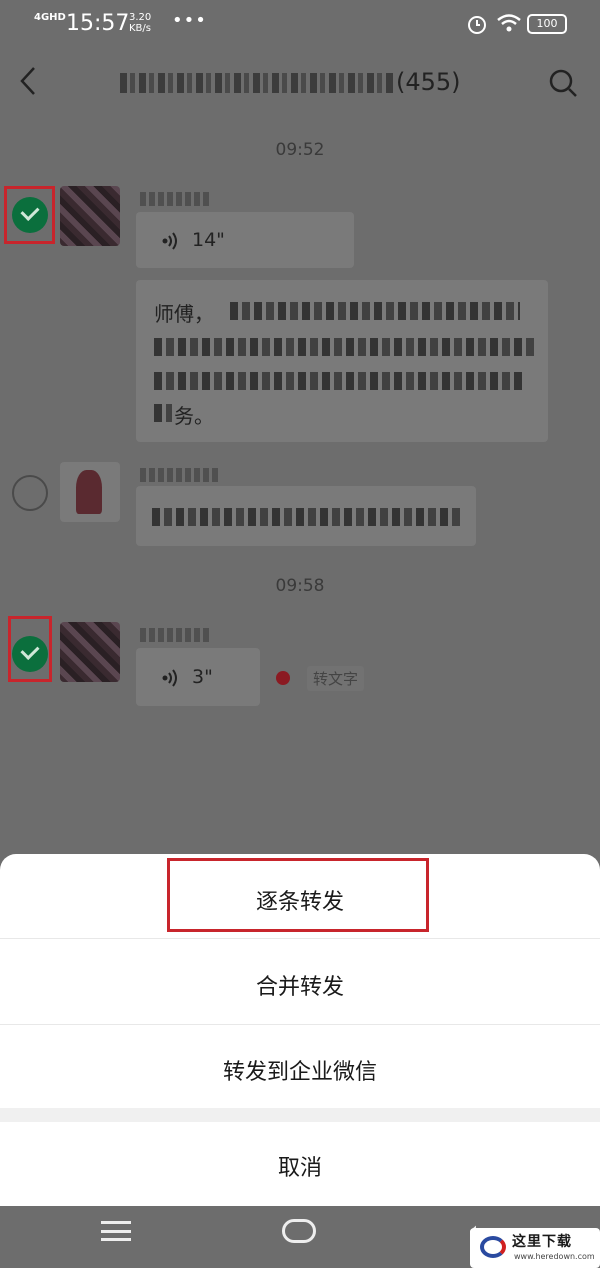  What do you see at coordinates (477, 25) in the screenshot?
I see `alarm-icon` at bounding box center [477, 25].